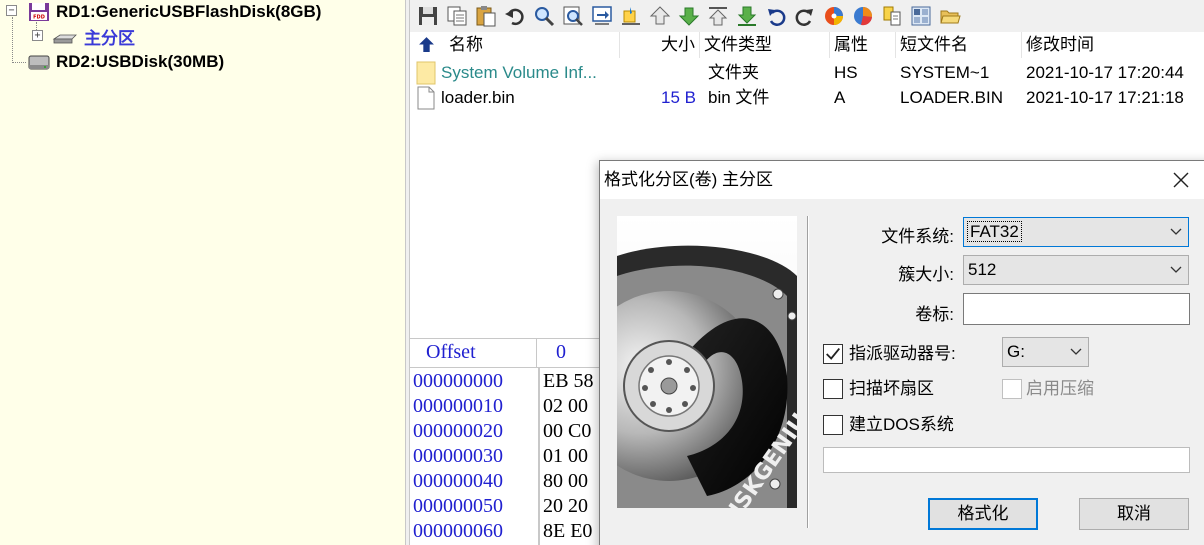 This screenshot has height=545, width=1204. What do you see at coordinates (1181, 180) in the screenshot?
I see `close-icon` at bounding box center [1181, 180].